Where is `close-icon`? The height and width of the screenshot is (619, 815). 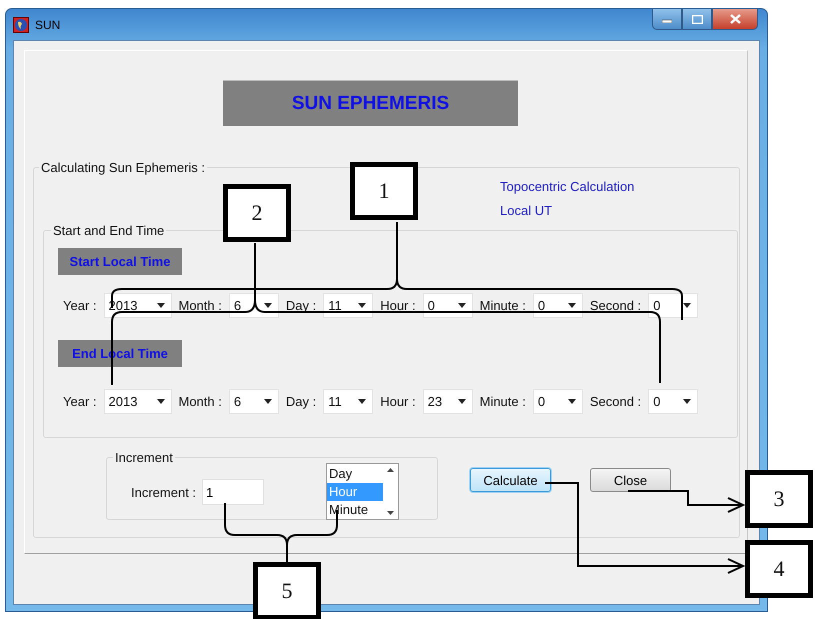 close-icon is located at coordinates (735, 19).